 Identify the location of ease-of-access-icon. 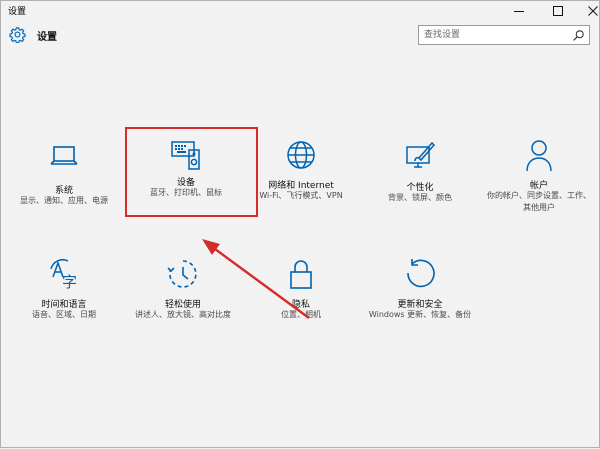
(182, 274).